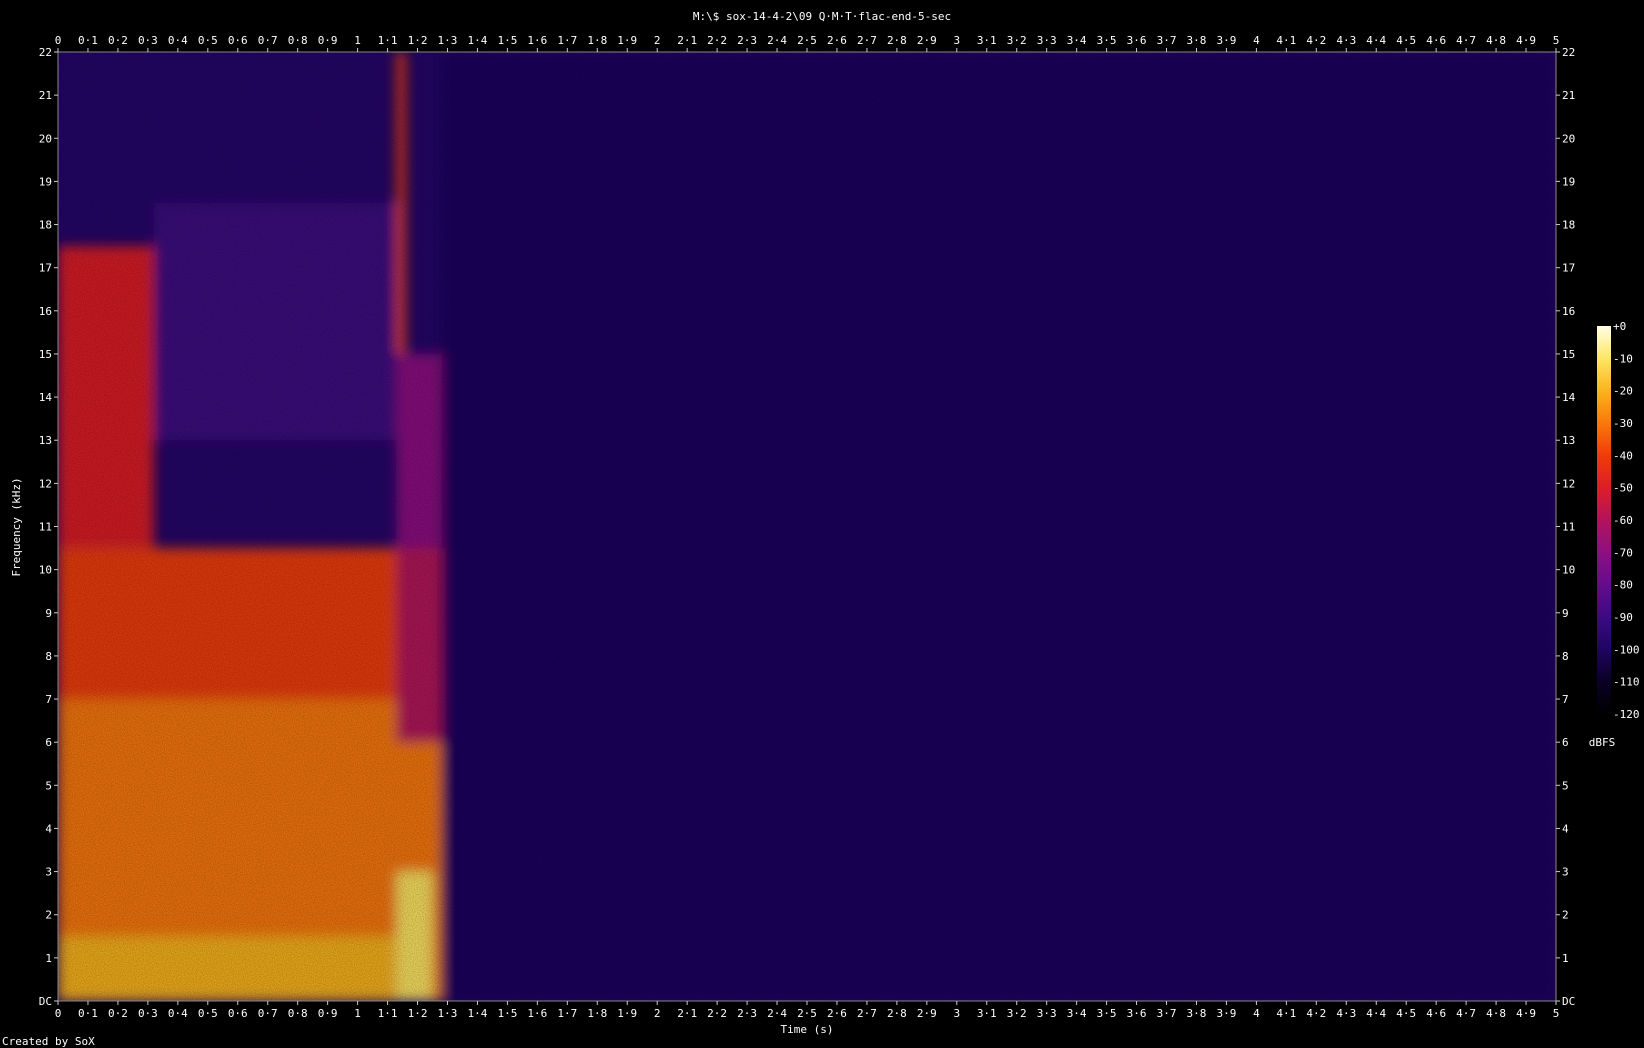 This screenshot has height=1048, width=1644. I want to click on x-tick-label-top: 3·4, so click(1077, 40).